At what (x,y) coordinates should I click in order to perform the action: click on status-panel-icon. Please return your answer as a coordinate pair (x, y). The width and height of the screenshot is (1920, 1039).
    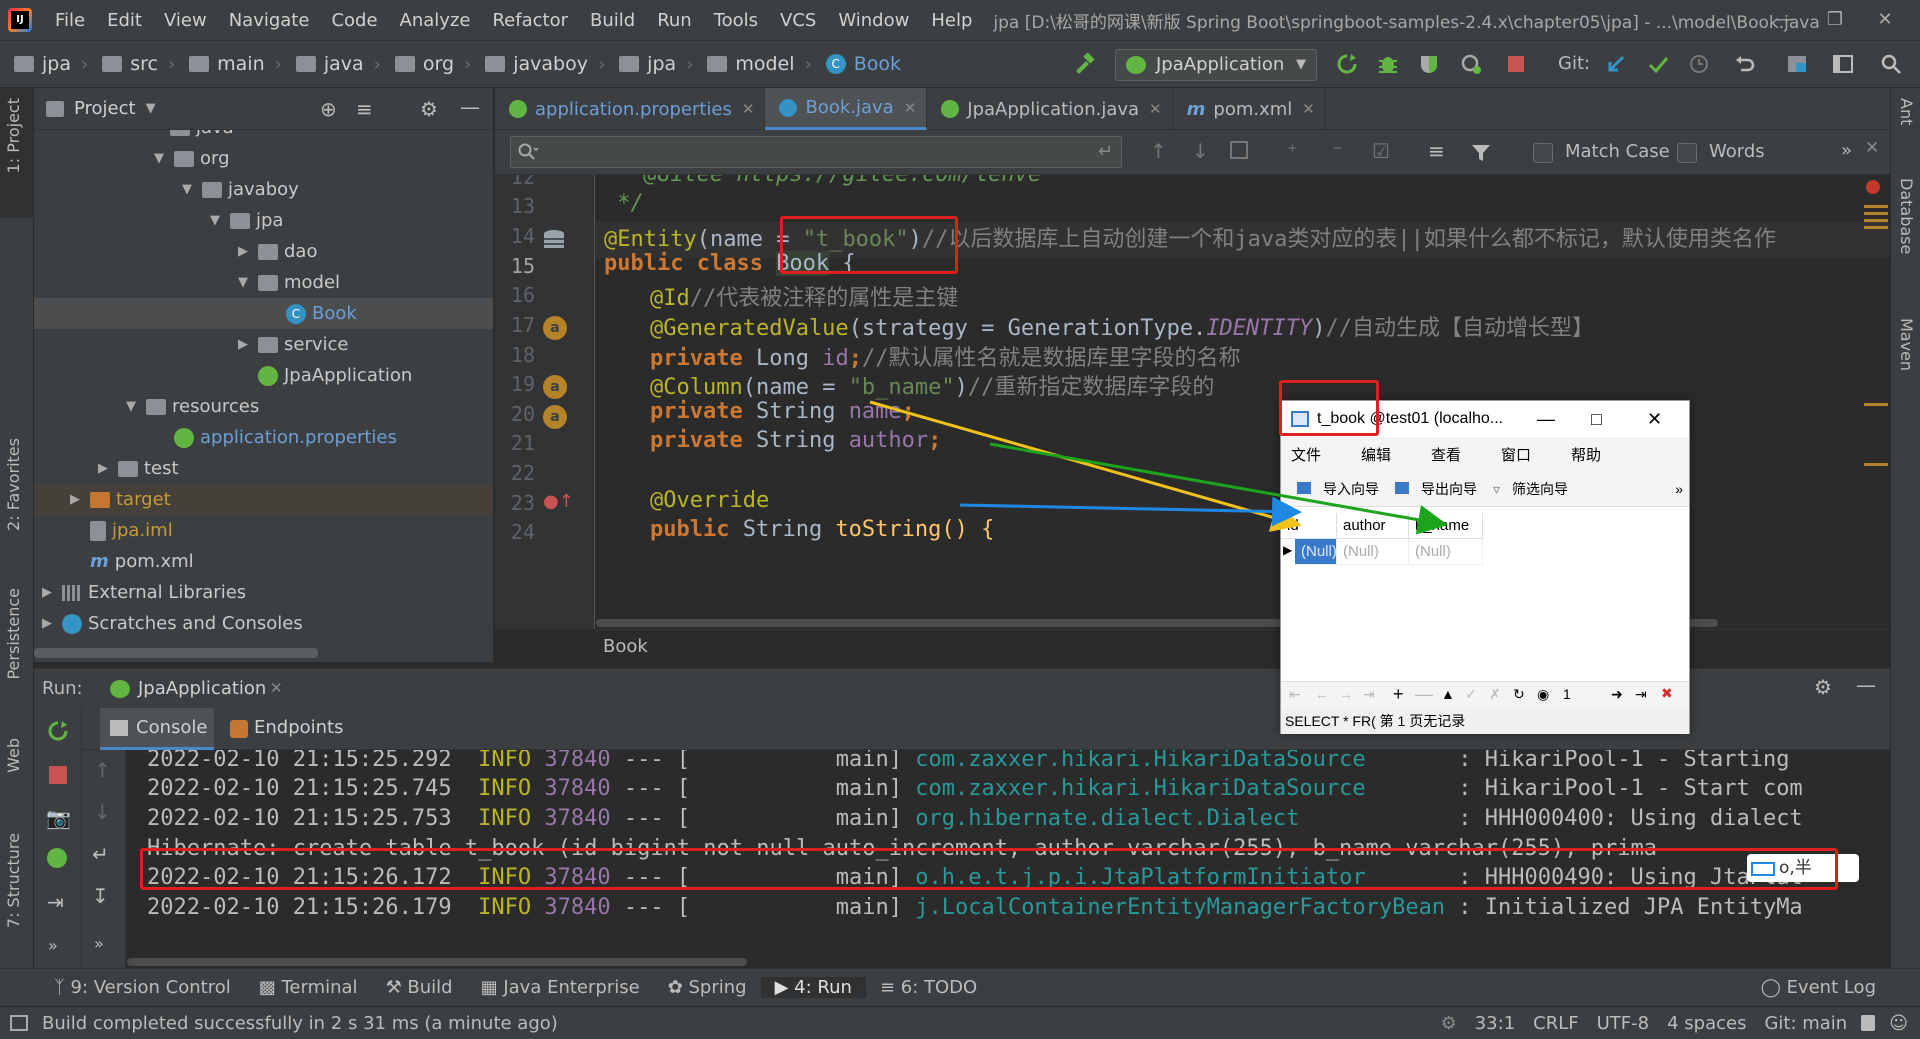
    Looking at the image, I should click on (19, 1023).